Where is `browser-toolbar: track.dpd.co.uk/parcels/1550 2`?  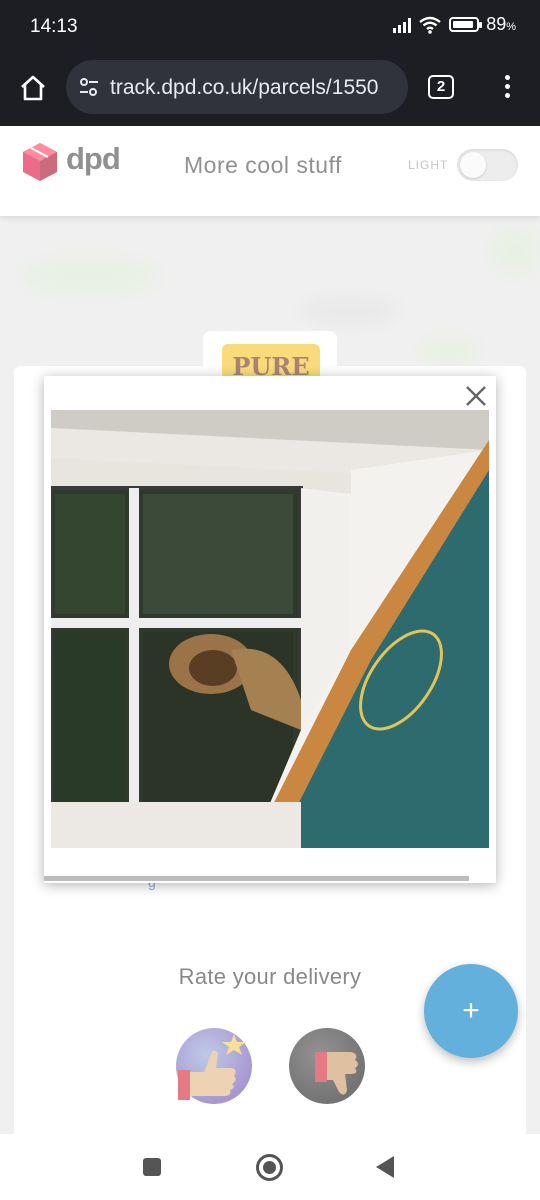 browser-toolbar: track.dpd.co.uk/parcels/1550 2 is located at coordinates (270, 91).